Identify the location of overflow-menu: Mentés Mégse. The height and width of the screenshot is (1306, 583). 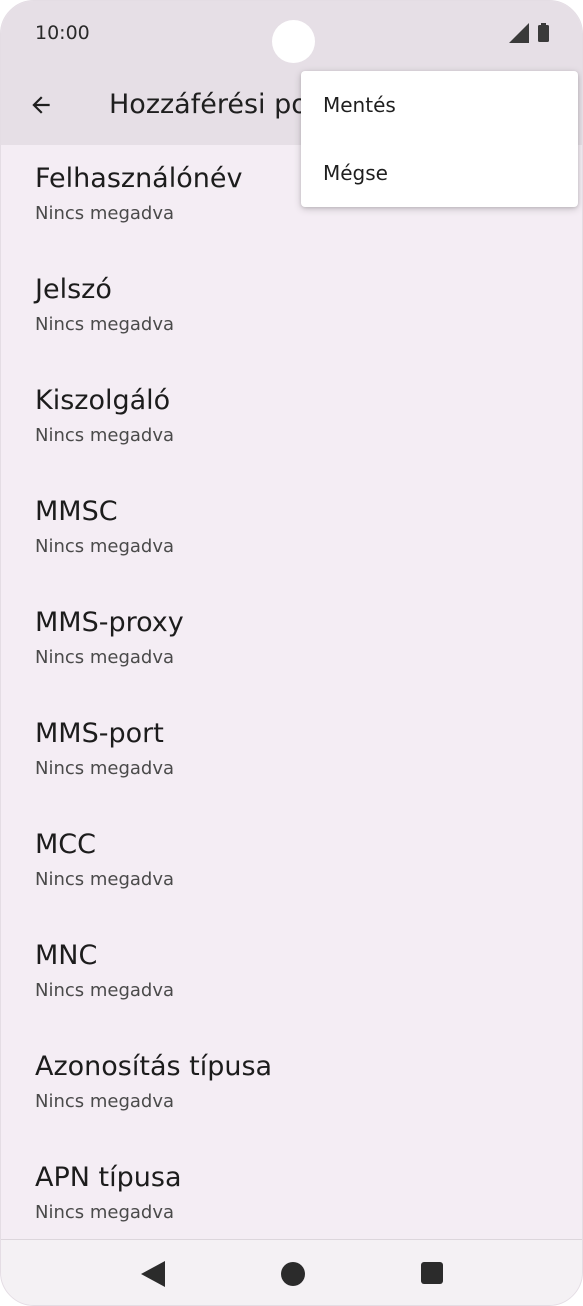
(439, 139).